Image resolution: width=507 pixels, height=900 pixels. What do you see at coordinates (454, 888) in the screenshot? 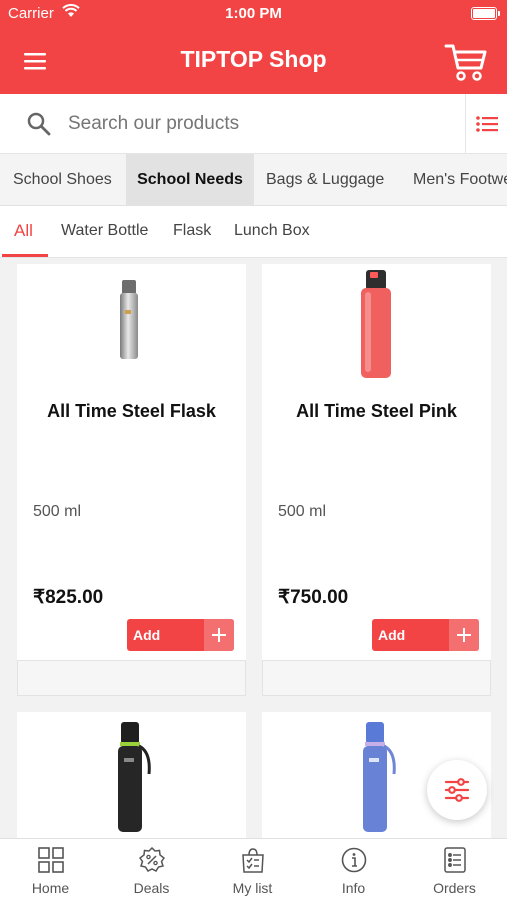
I see `nav-orders-label: Orders` at bounding box center [454, 888].